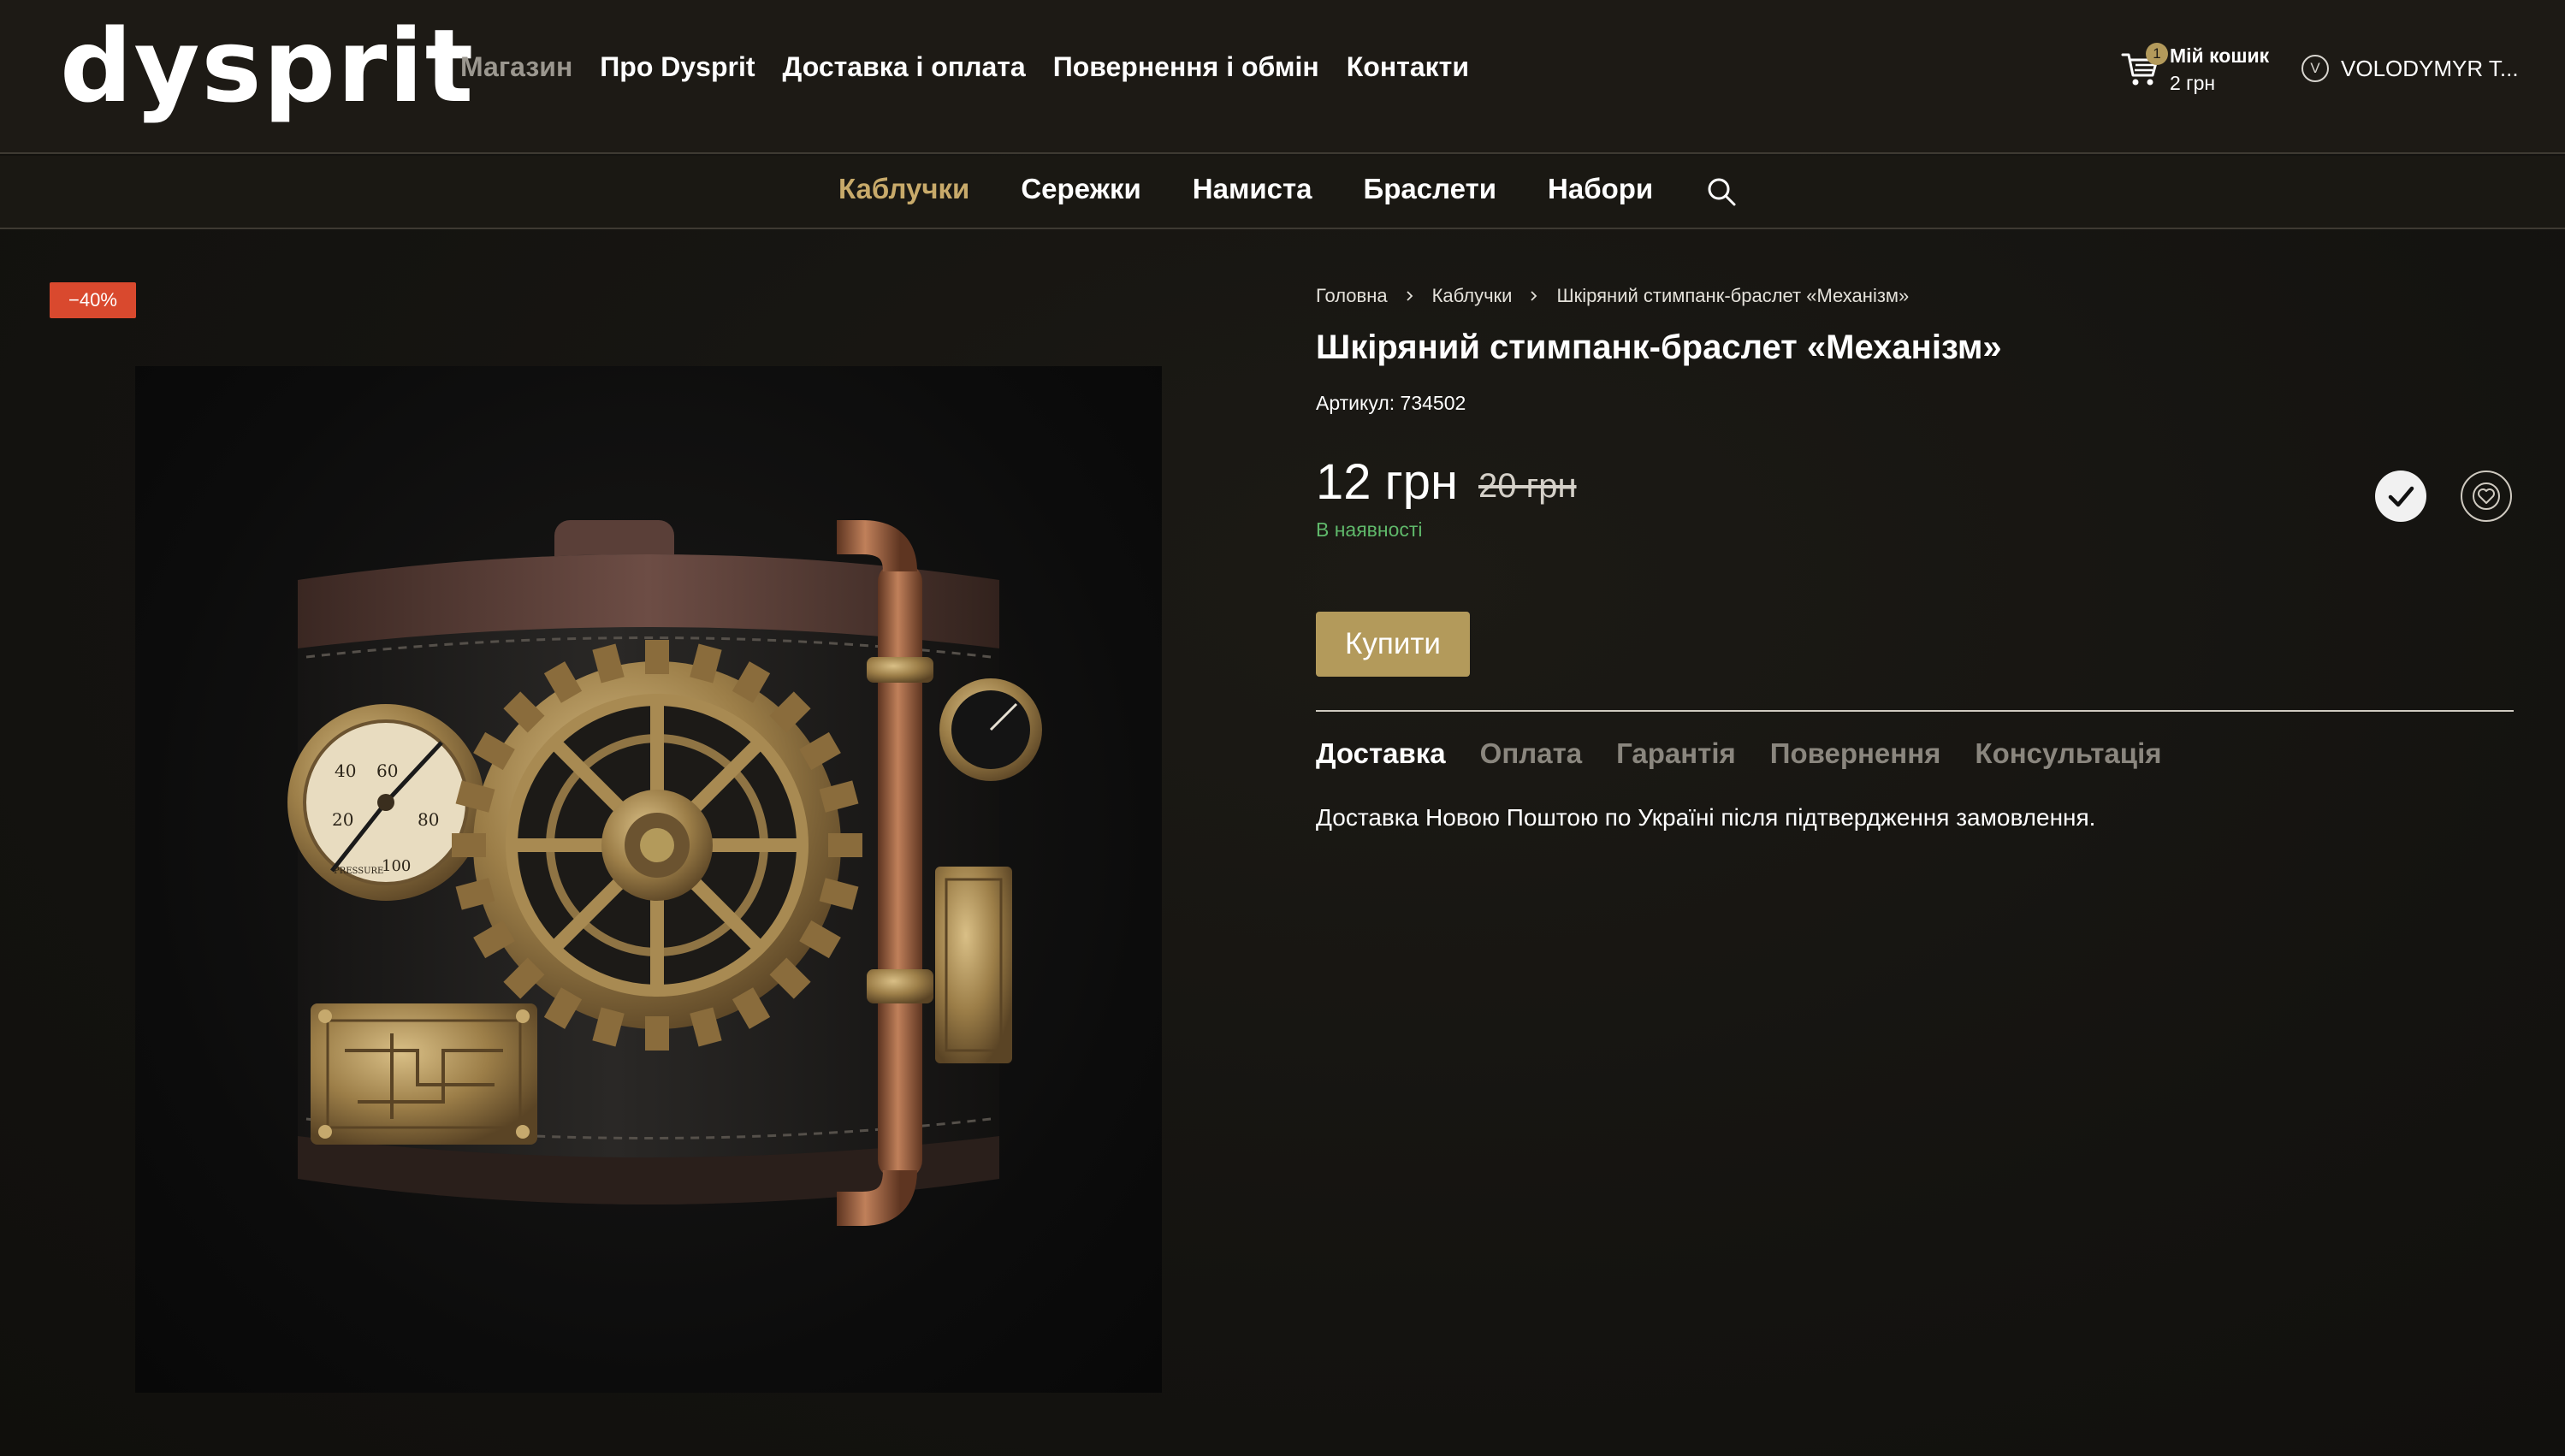  What do you see at coordinates (267, 66) in the screenshot?
I see `site-logo: dysprit` at bounding box center [267, 66].